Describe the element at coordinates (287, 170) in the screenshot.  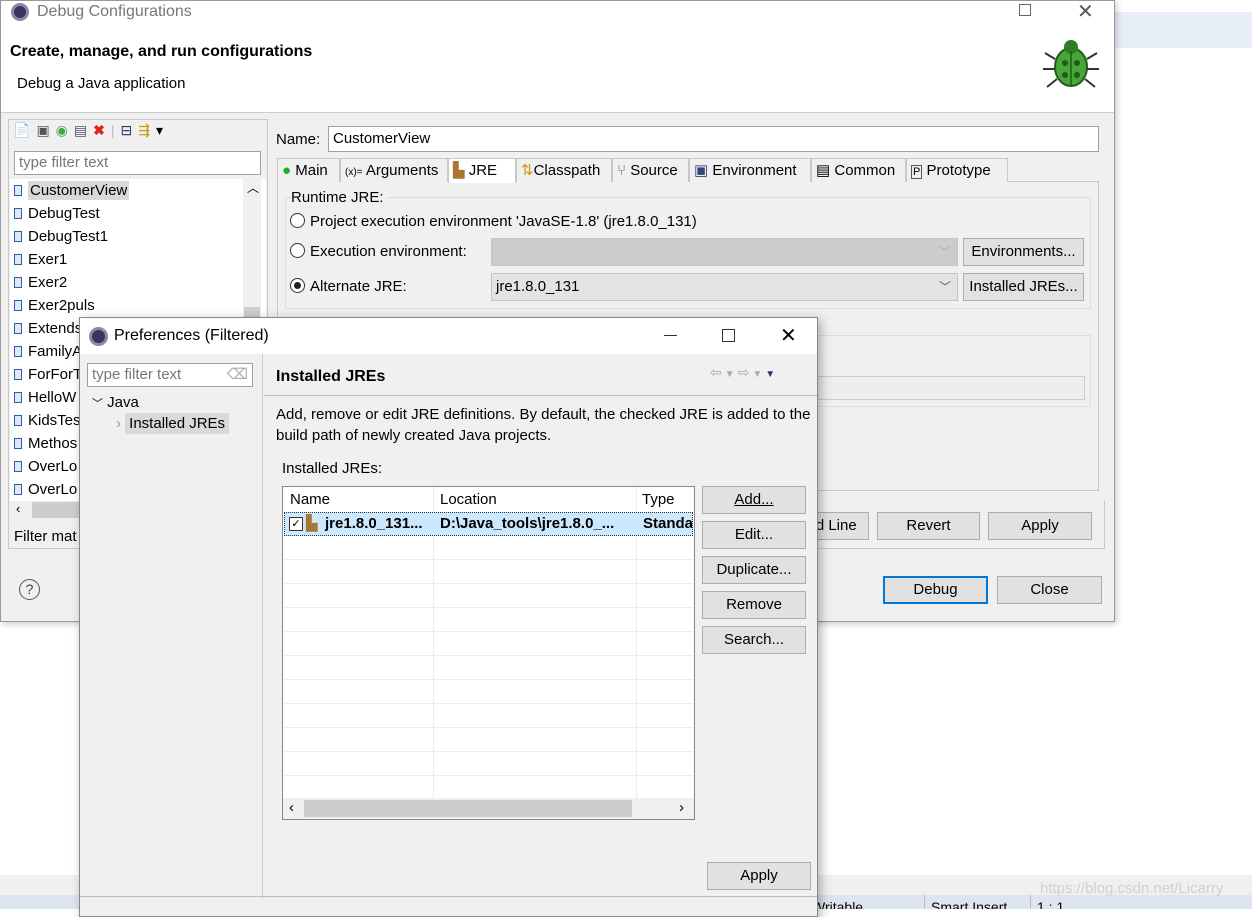
I see `main-tab-icon: ●` at that location.